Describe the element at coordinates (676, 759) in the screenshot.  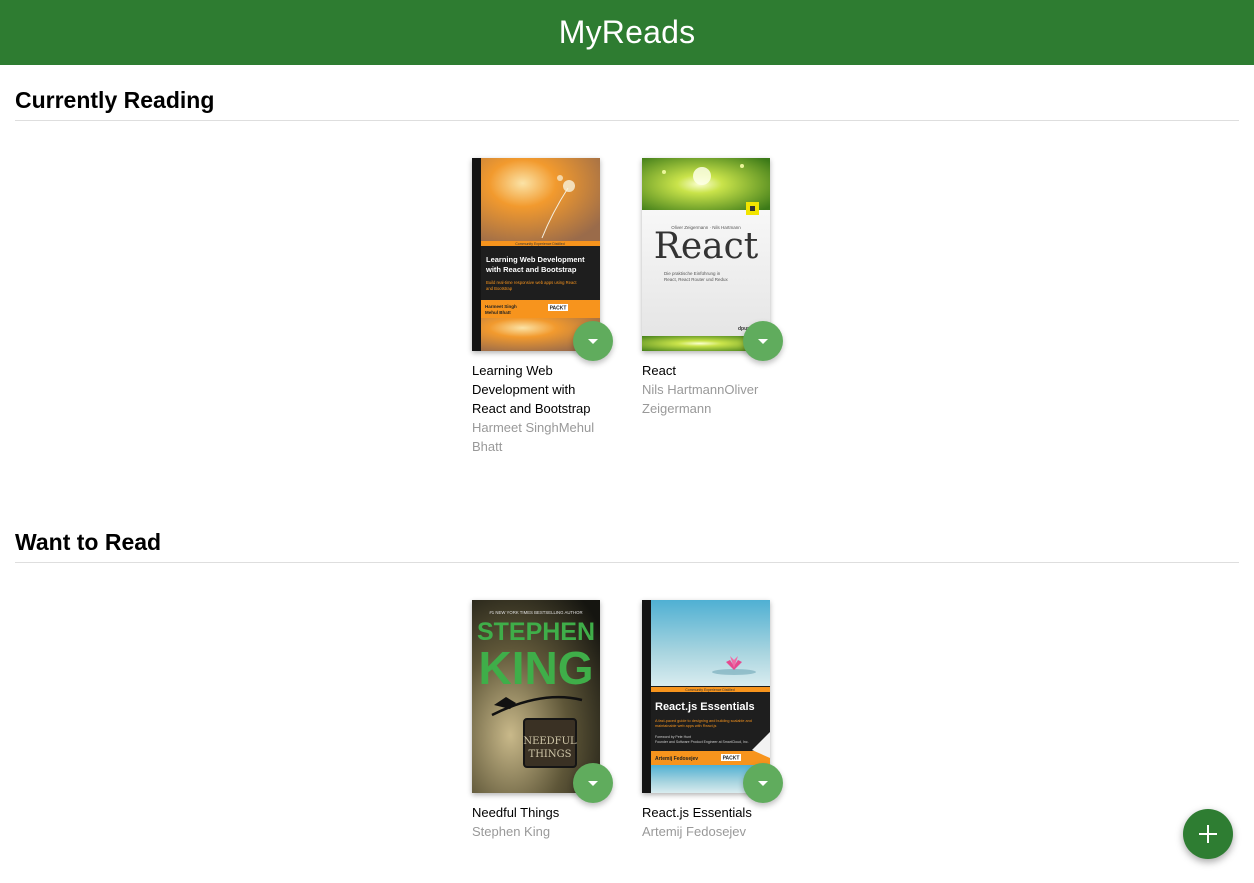
I see `svg-text: Artemij Fedosejev` at that location.